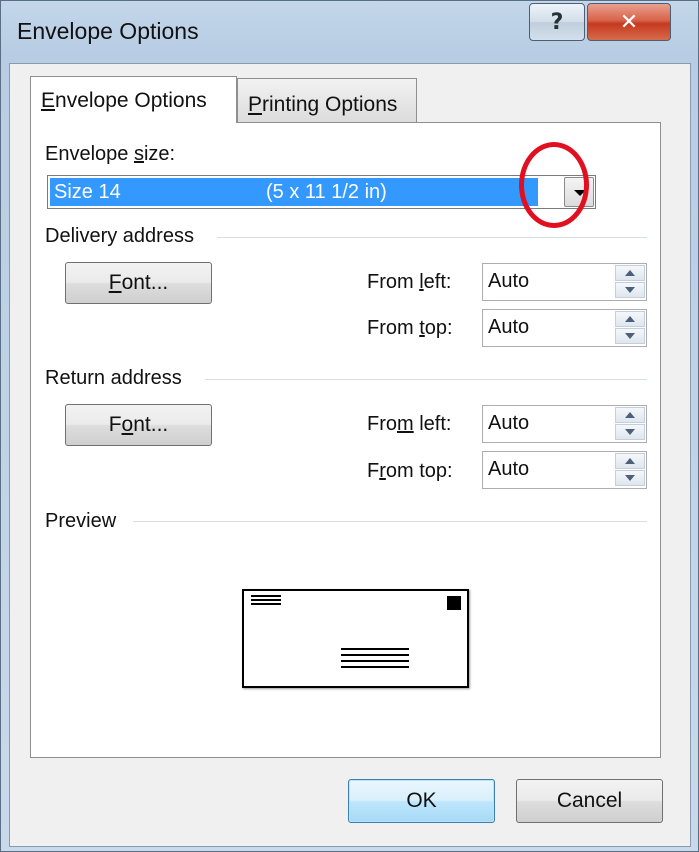  Describe the element at coordinates (589, 801) in the screenshot. I see `cancel-button: Cancel` at that location.